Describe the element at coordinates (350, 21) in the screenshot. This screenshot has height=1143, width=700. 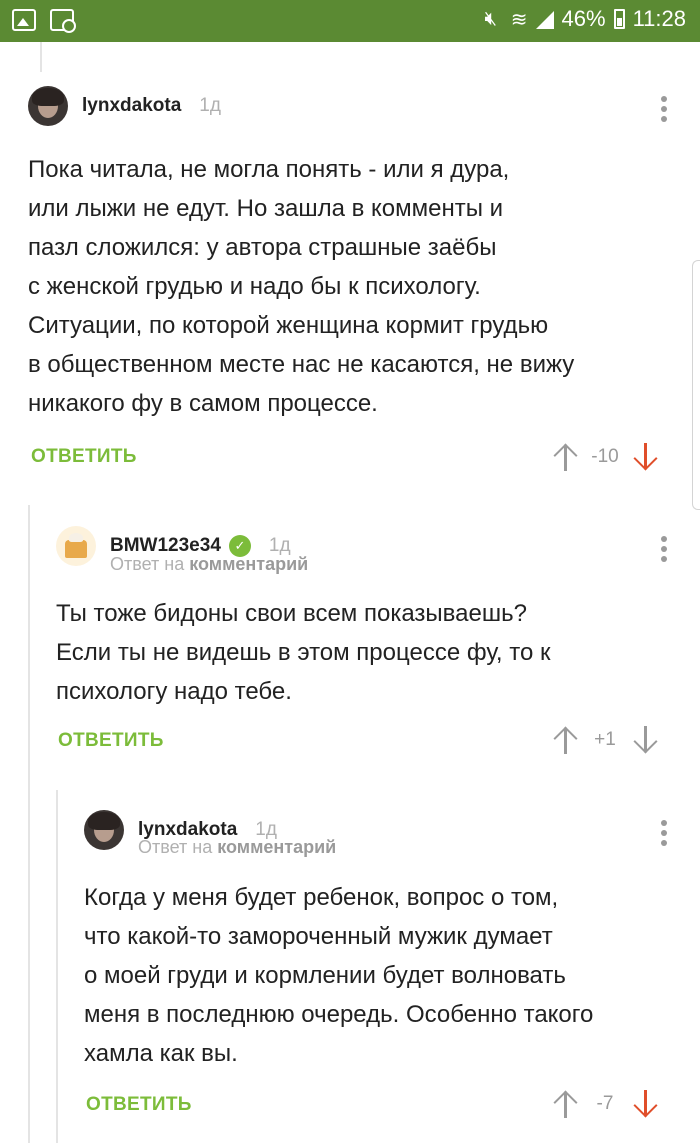
I see `status-bar: 🔇︎ ≋ 46% 11:28` at that location.